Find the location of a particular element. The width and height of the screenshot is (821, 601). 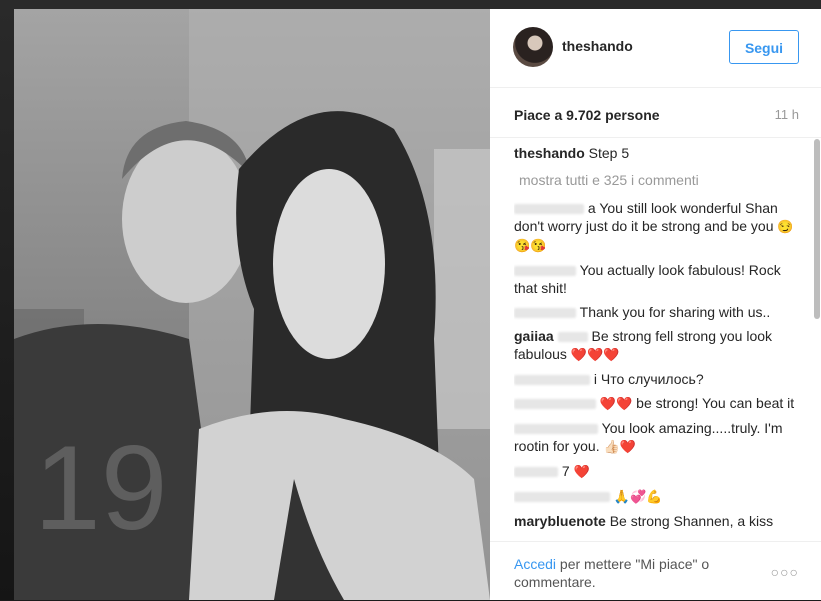

caption-text: Step 5 is located at coordinates (609, 153).